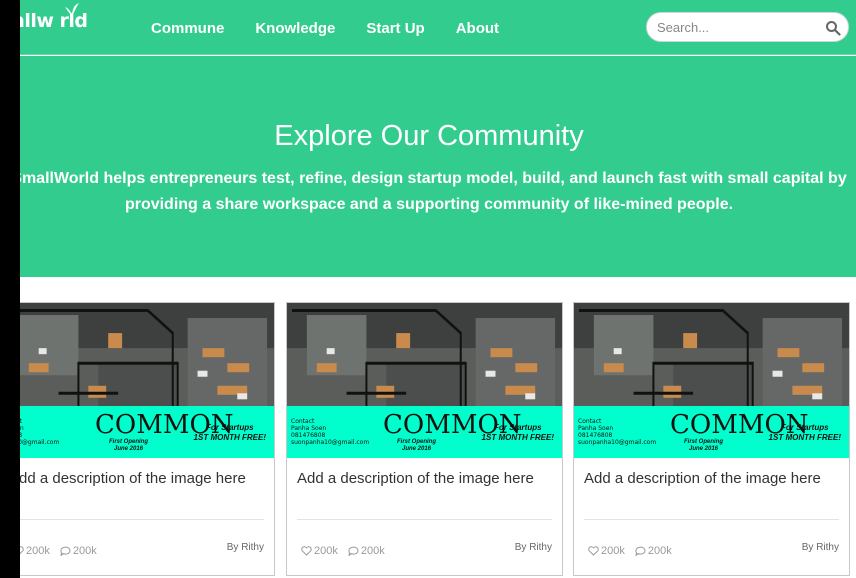 Image resolution: width=856 pixels, height=578 pixels. What do you see at coordinates (10, 289) in the screenshot?
I see `window-edge` at bounding box center [10, 289].